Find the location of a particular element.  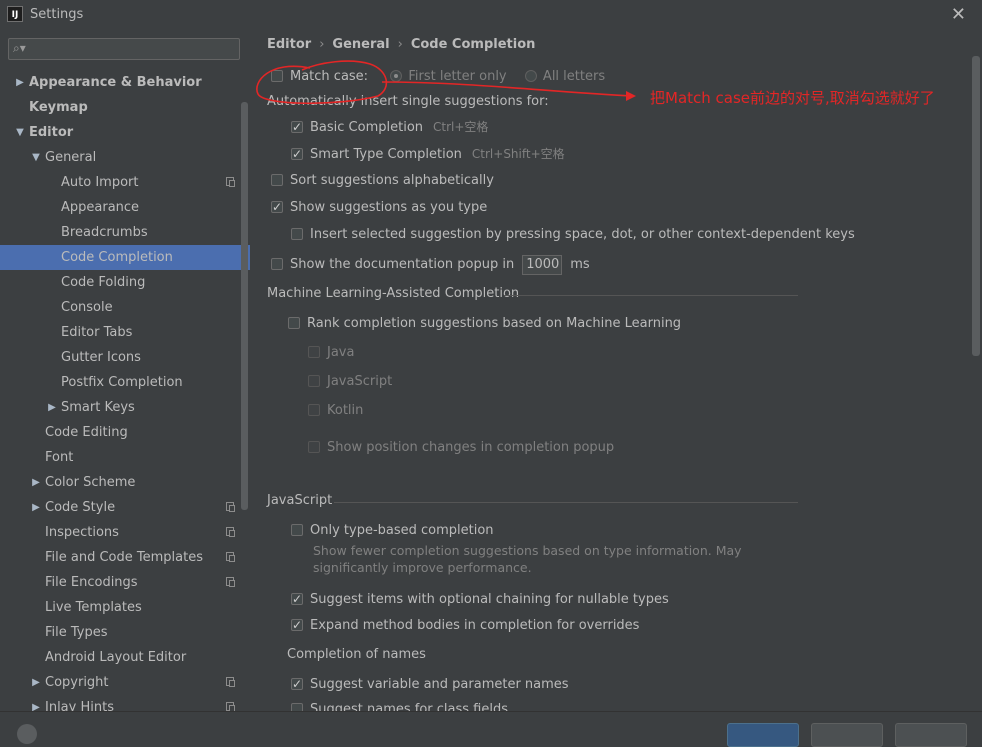

basic-completion-row: Basic Completion Ctrl+空格 is located at coordinates (389, 127).